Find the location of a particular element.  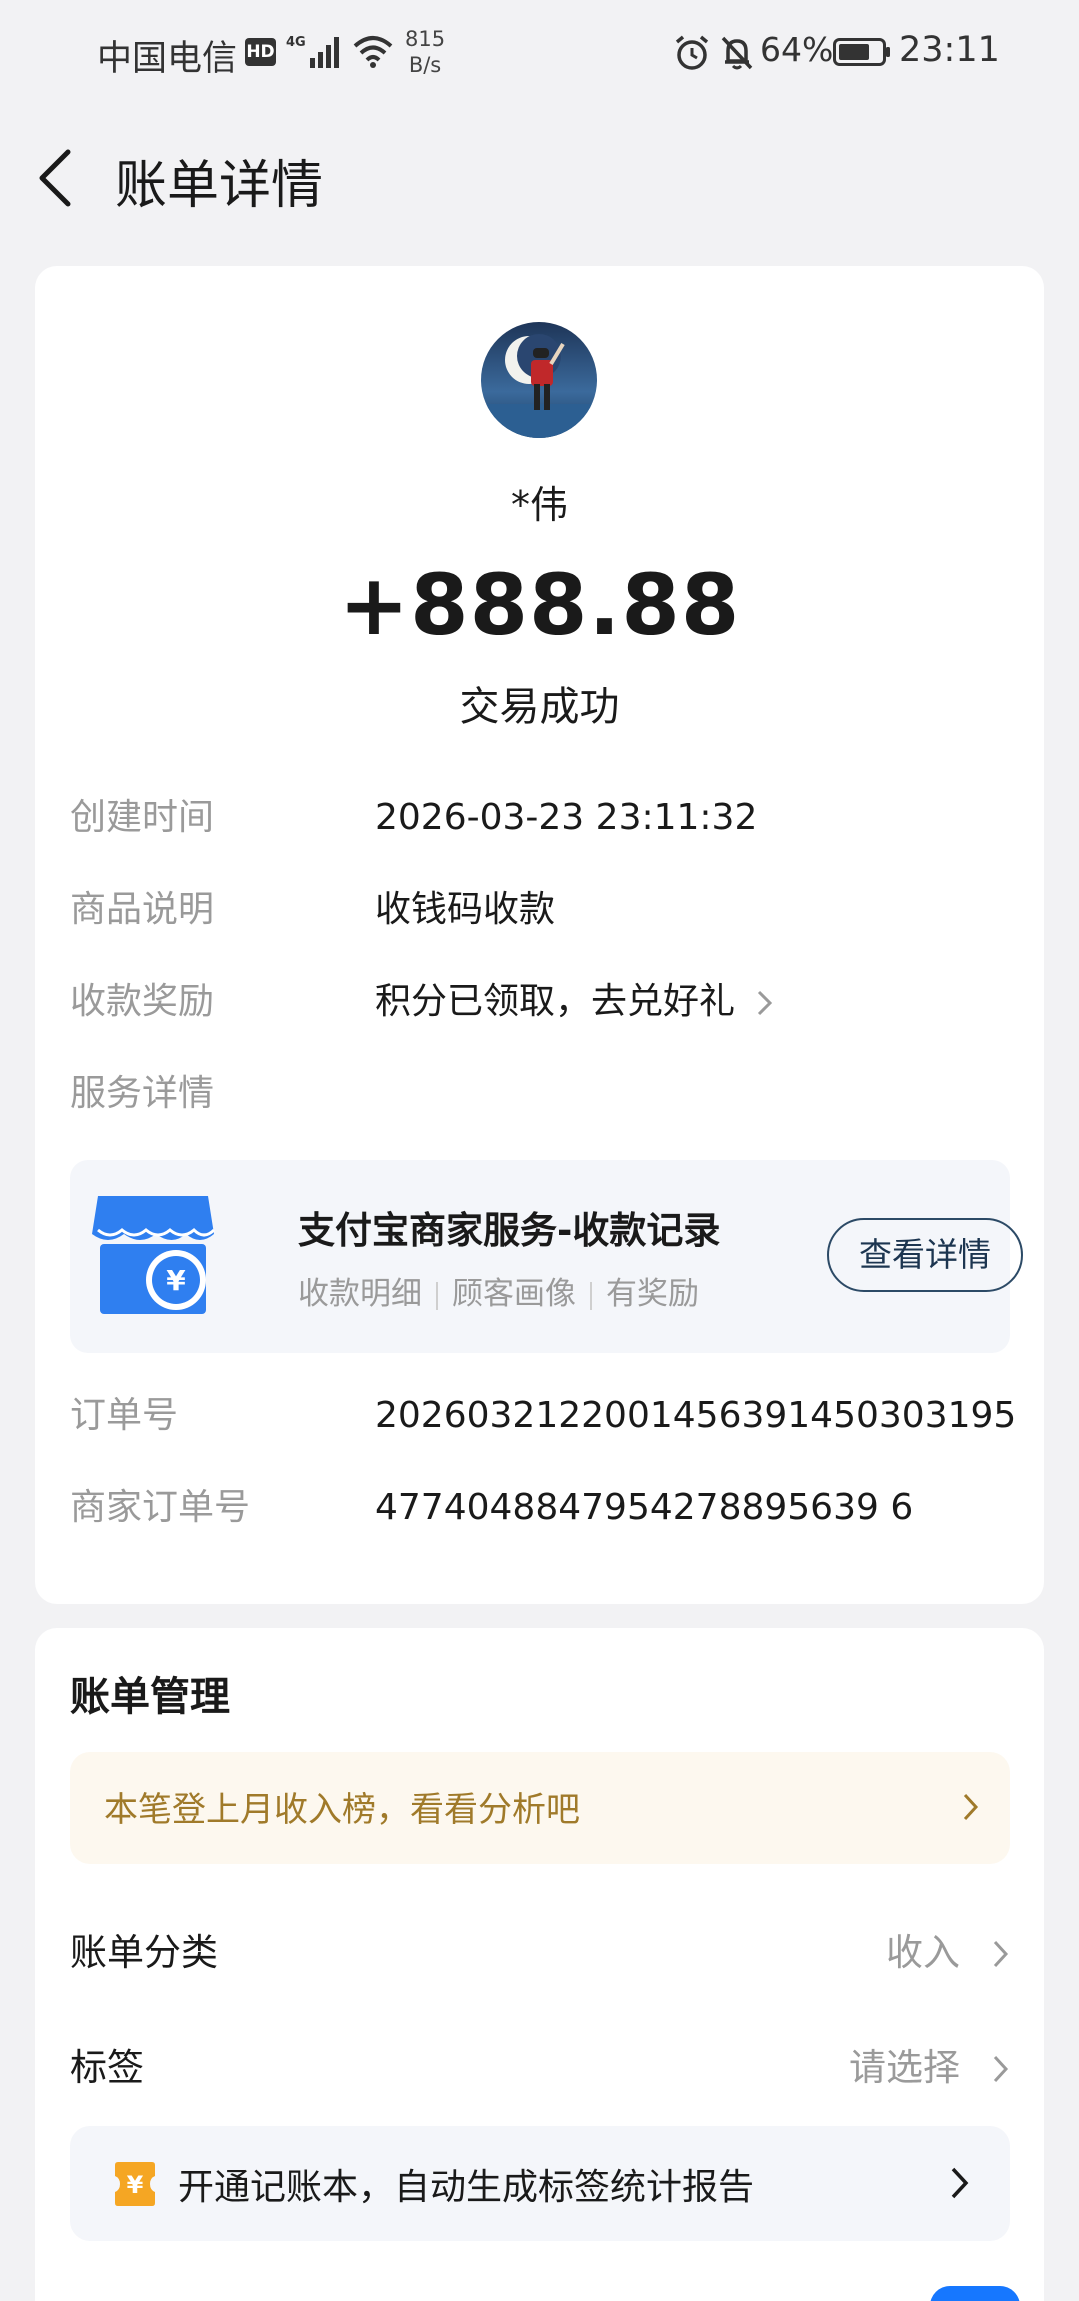

battery-percent: 64% is located at coordinates (797, 49).